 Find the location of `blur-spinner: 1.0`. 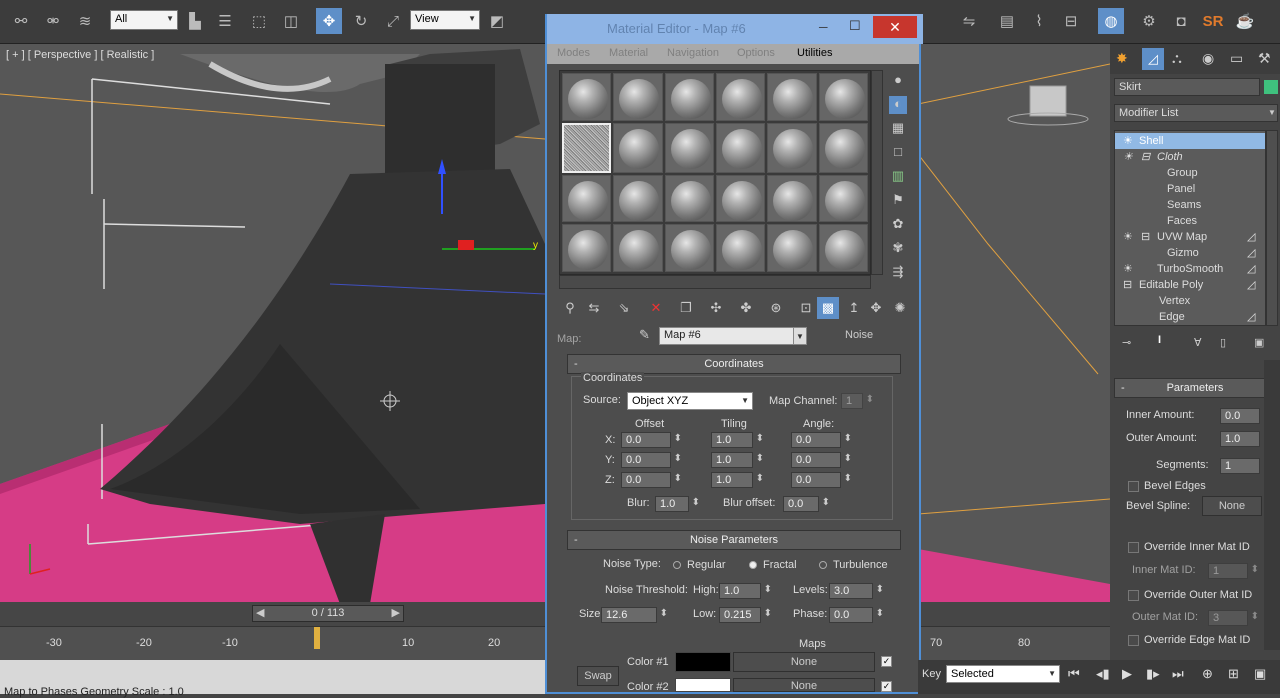

blur-spinner: 1.0 is located at coordinates (677, 504).